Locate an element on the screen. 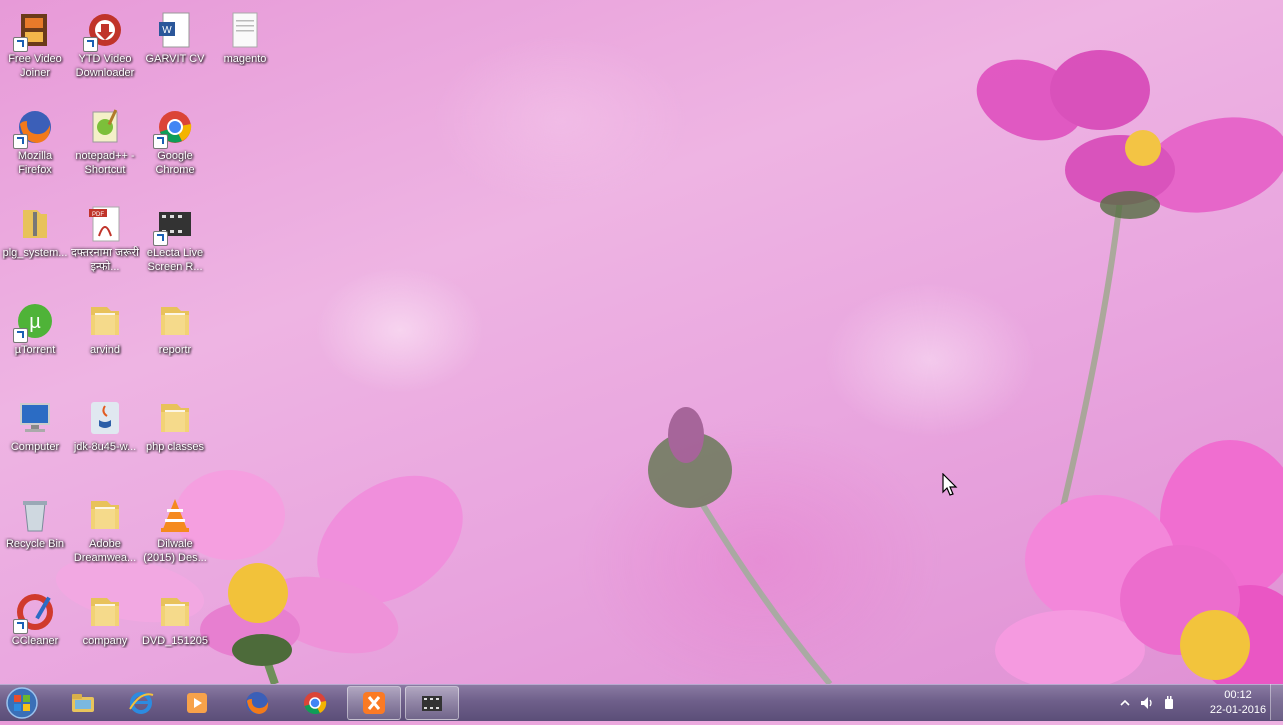 The width and height of the screenshot is (1283, 725). desktop-icon-php-classes: php classes is located at coordinates (175, 421).